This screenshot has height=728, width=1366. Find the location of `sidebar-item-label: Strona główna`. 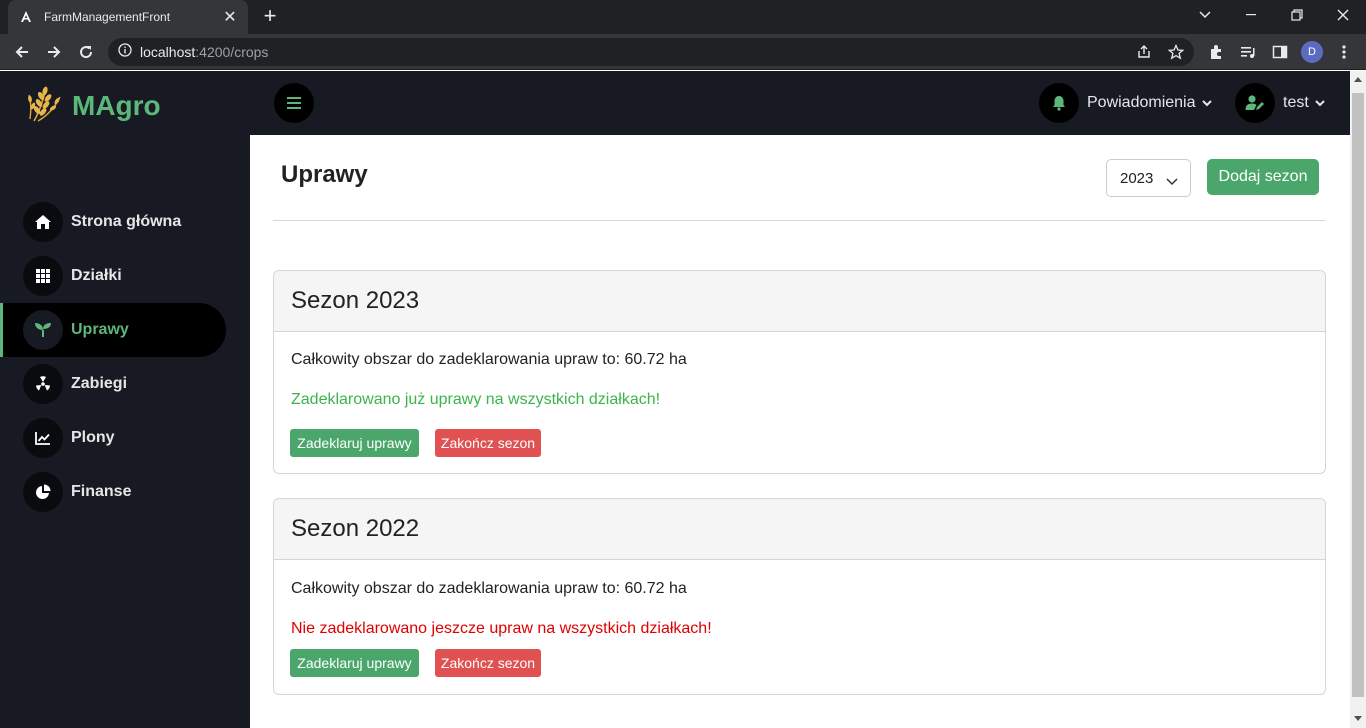

sidebar-item-label: Strona główna is located at coordinates (126, 221).